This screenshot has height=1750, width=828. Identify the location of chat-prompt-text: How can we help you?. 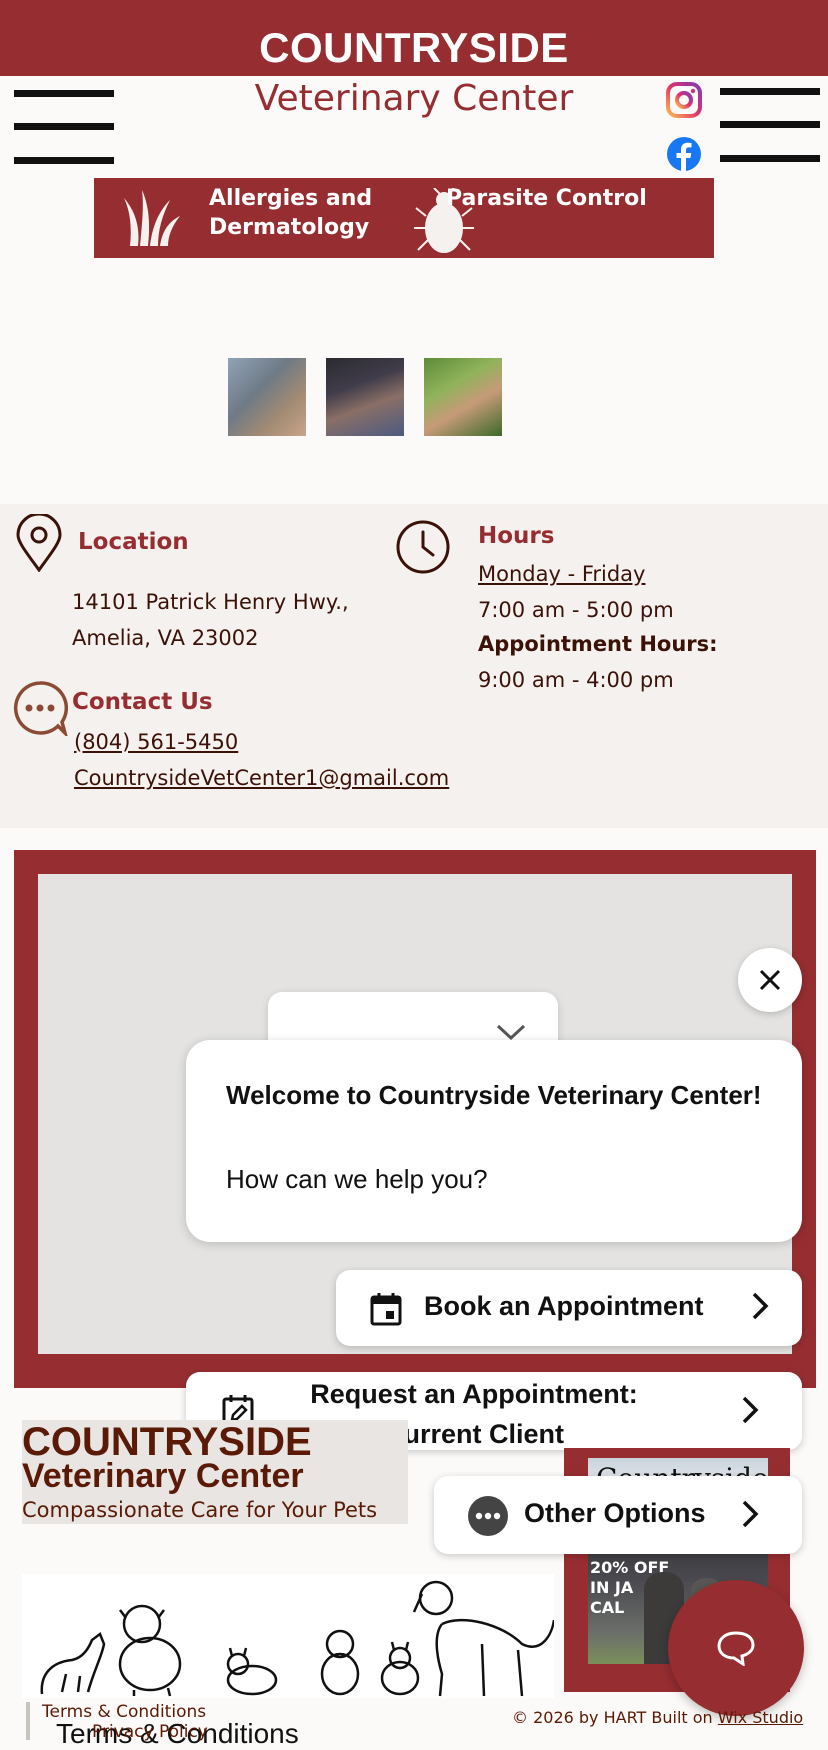
(357, 1179).